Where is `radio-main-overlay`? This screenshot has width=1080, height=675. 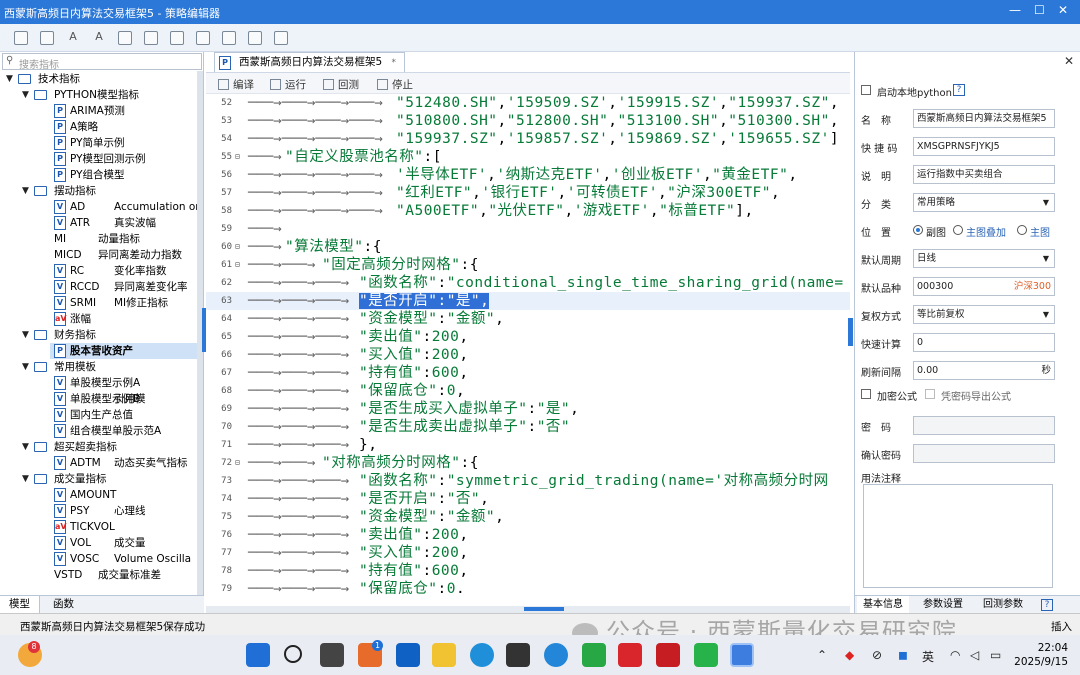
radio-main-overlay is located at coordinates (958, 230).